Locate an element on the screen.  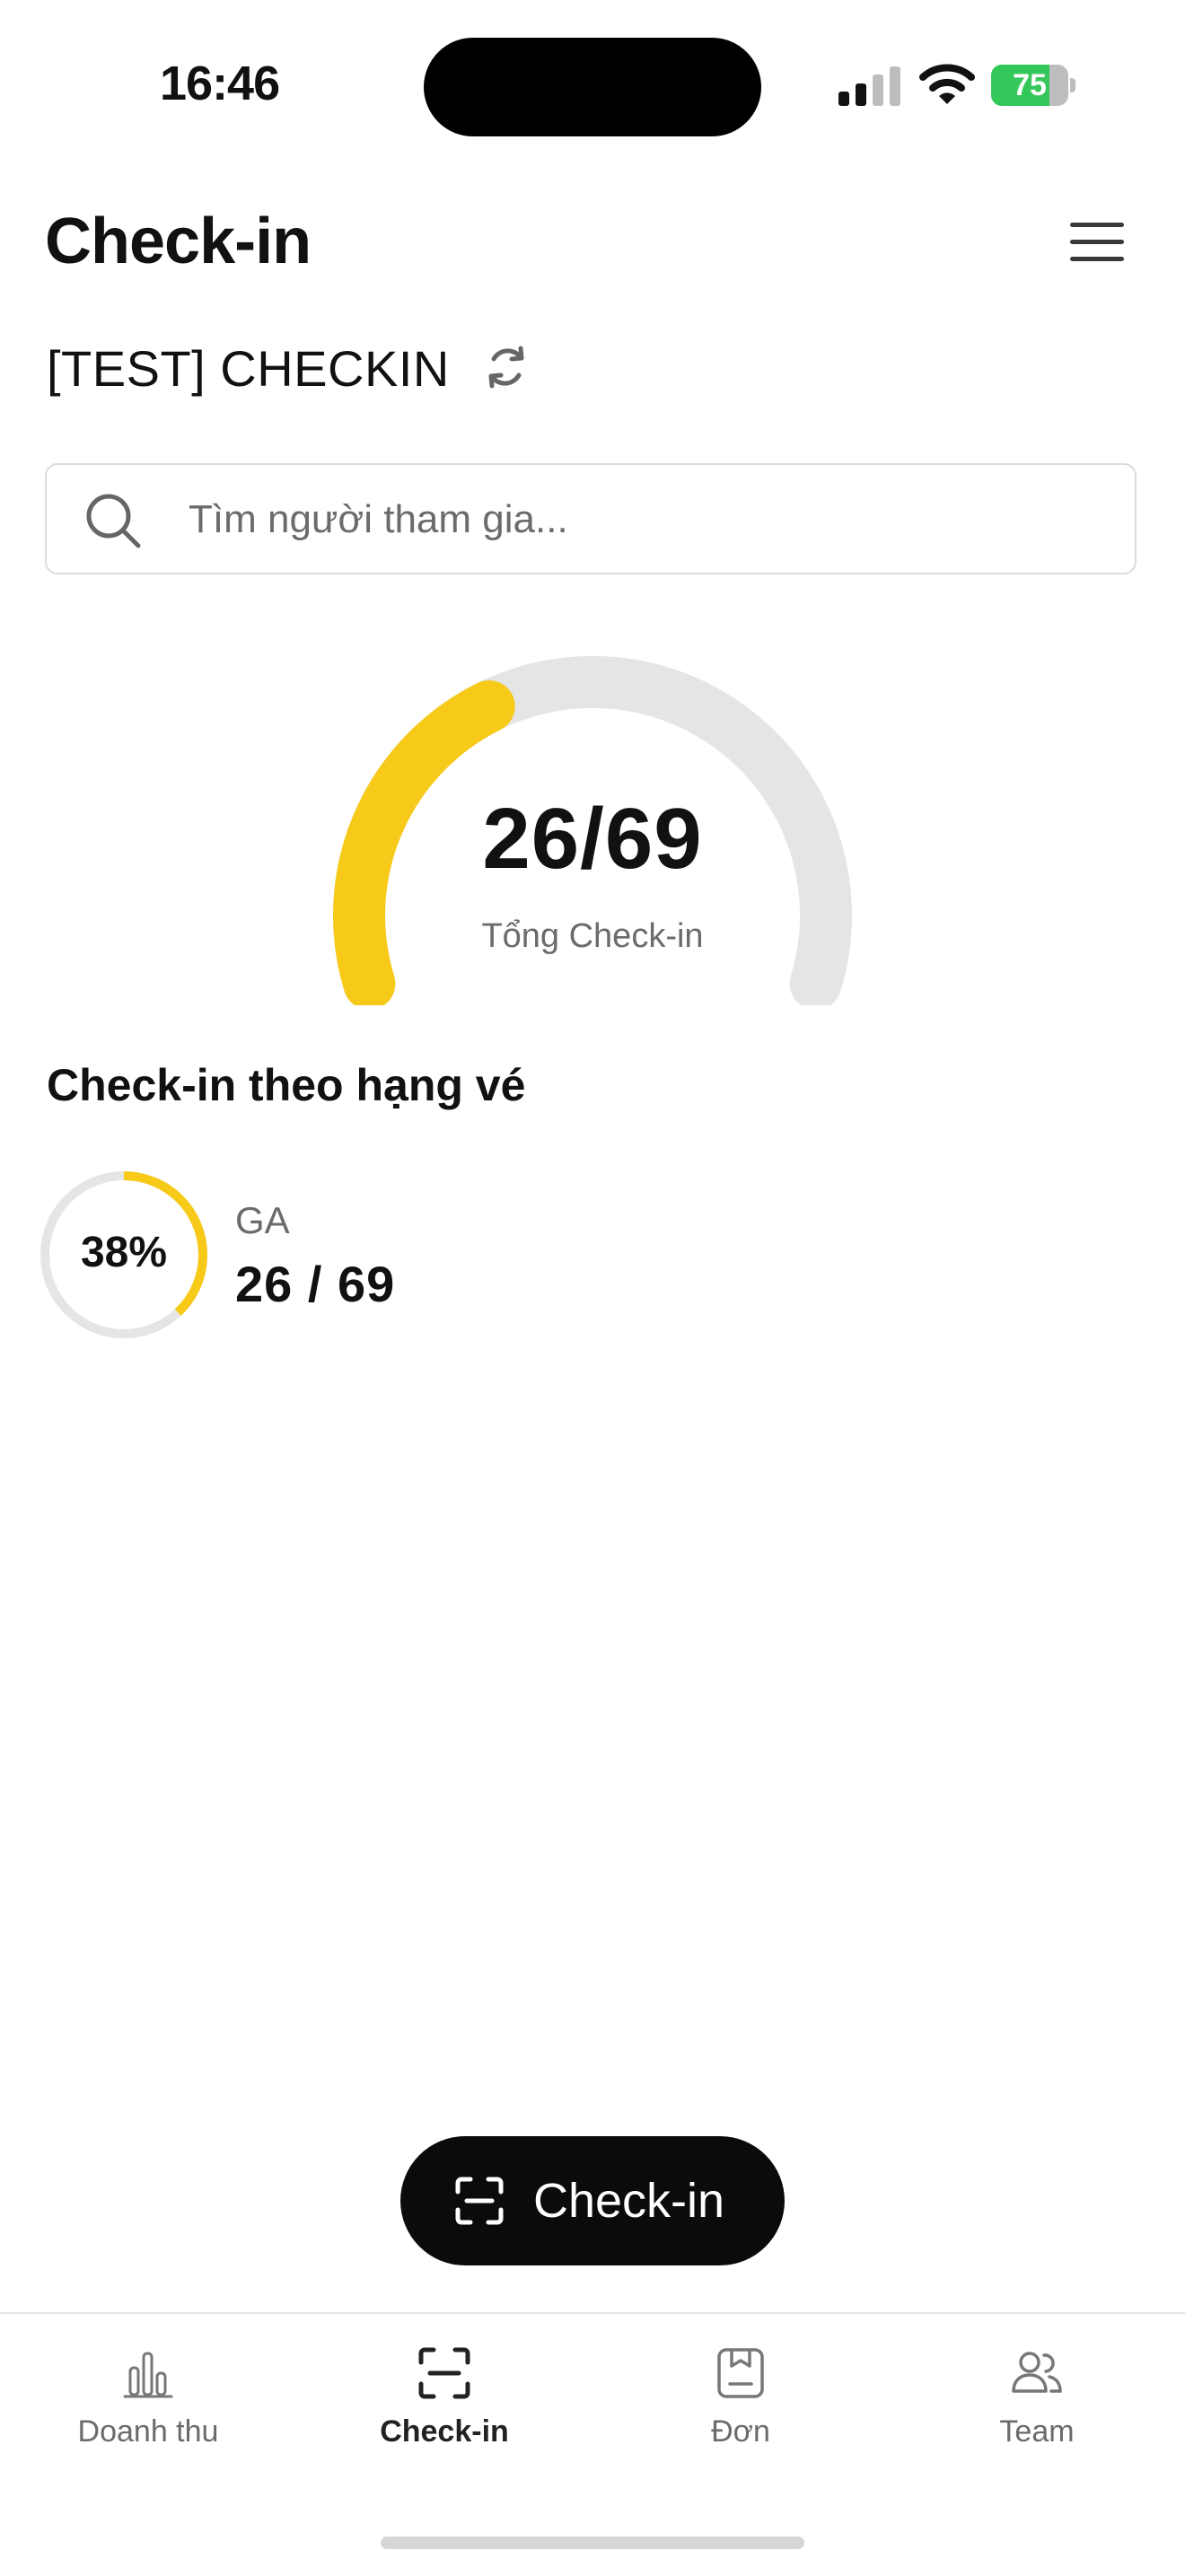
checkin-scan-button: Check-in is located at coordinates (592, 2200).